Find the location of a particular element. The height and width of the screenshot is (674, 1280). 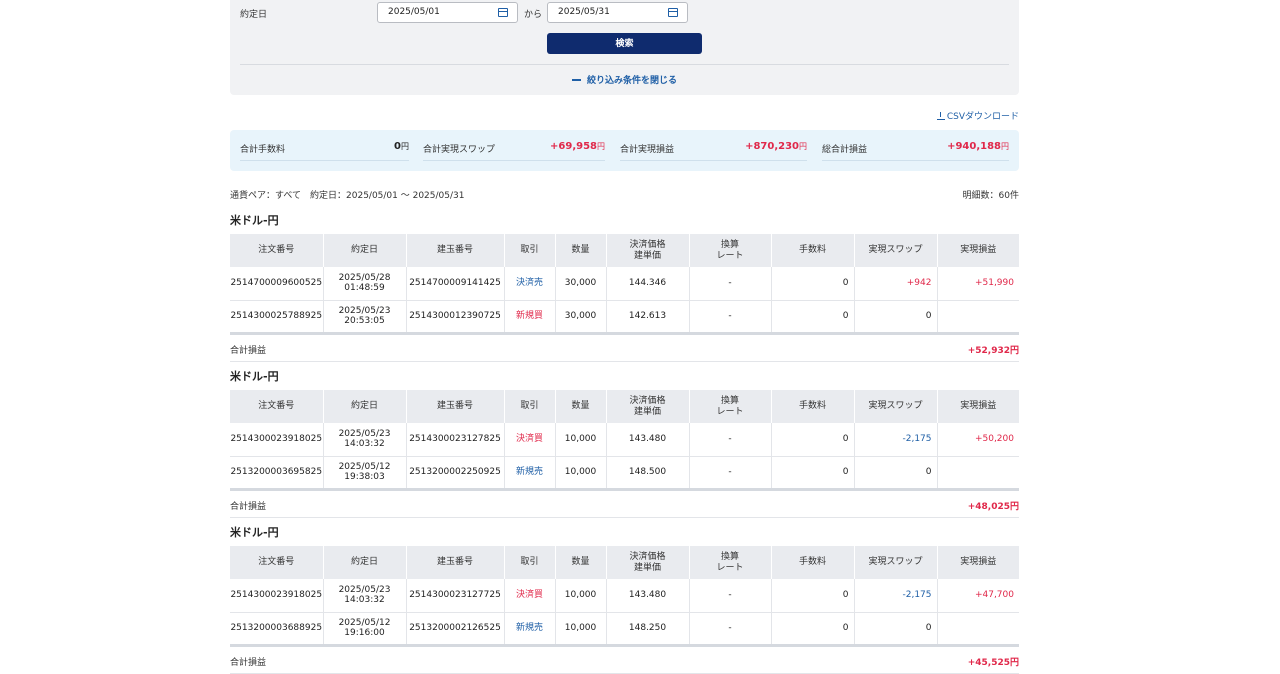

section-total-value: +48,025円 is located at coordinates (993, 507).